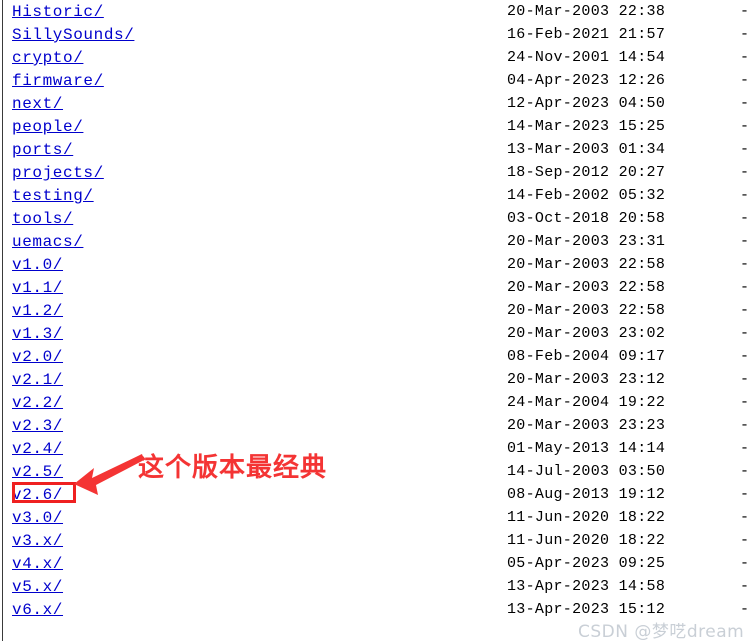 This screenshot has height=642, width=749. I want to click on directory-link: v1.3/, so click(37, 334).